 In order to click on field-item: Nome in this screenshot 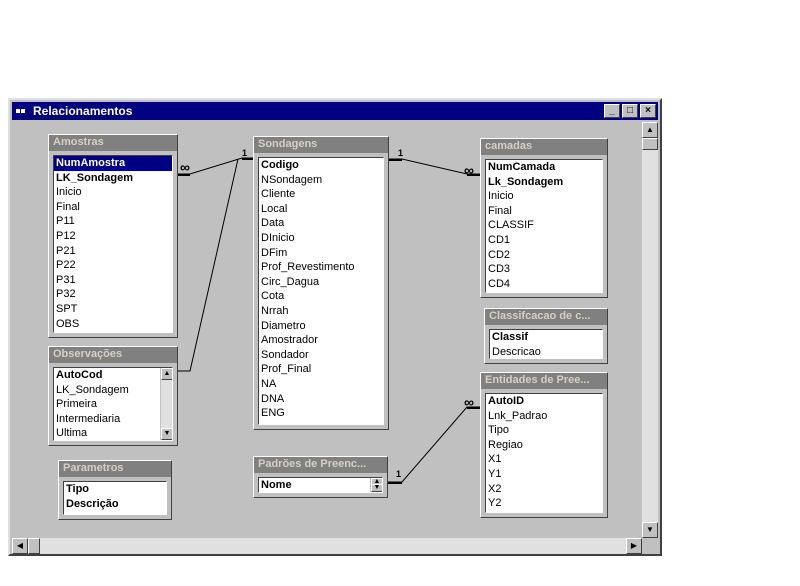, I will do `click(320, 485)`.